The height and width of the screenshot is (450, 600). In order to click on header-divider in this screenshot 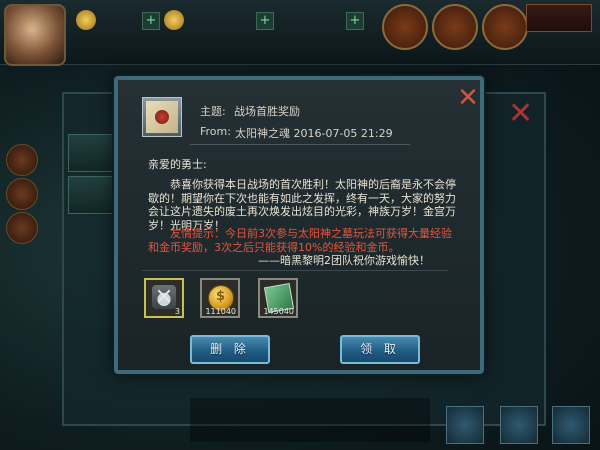, I will do `click(300, 144)`.